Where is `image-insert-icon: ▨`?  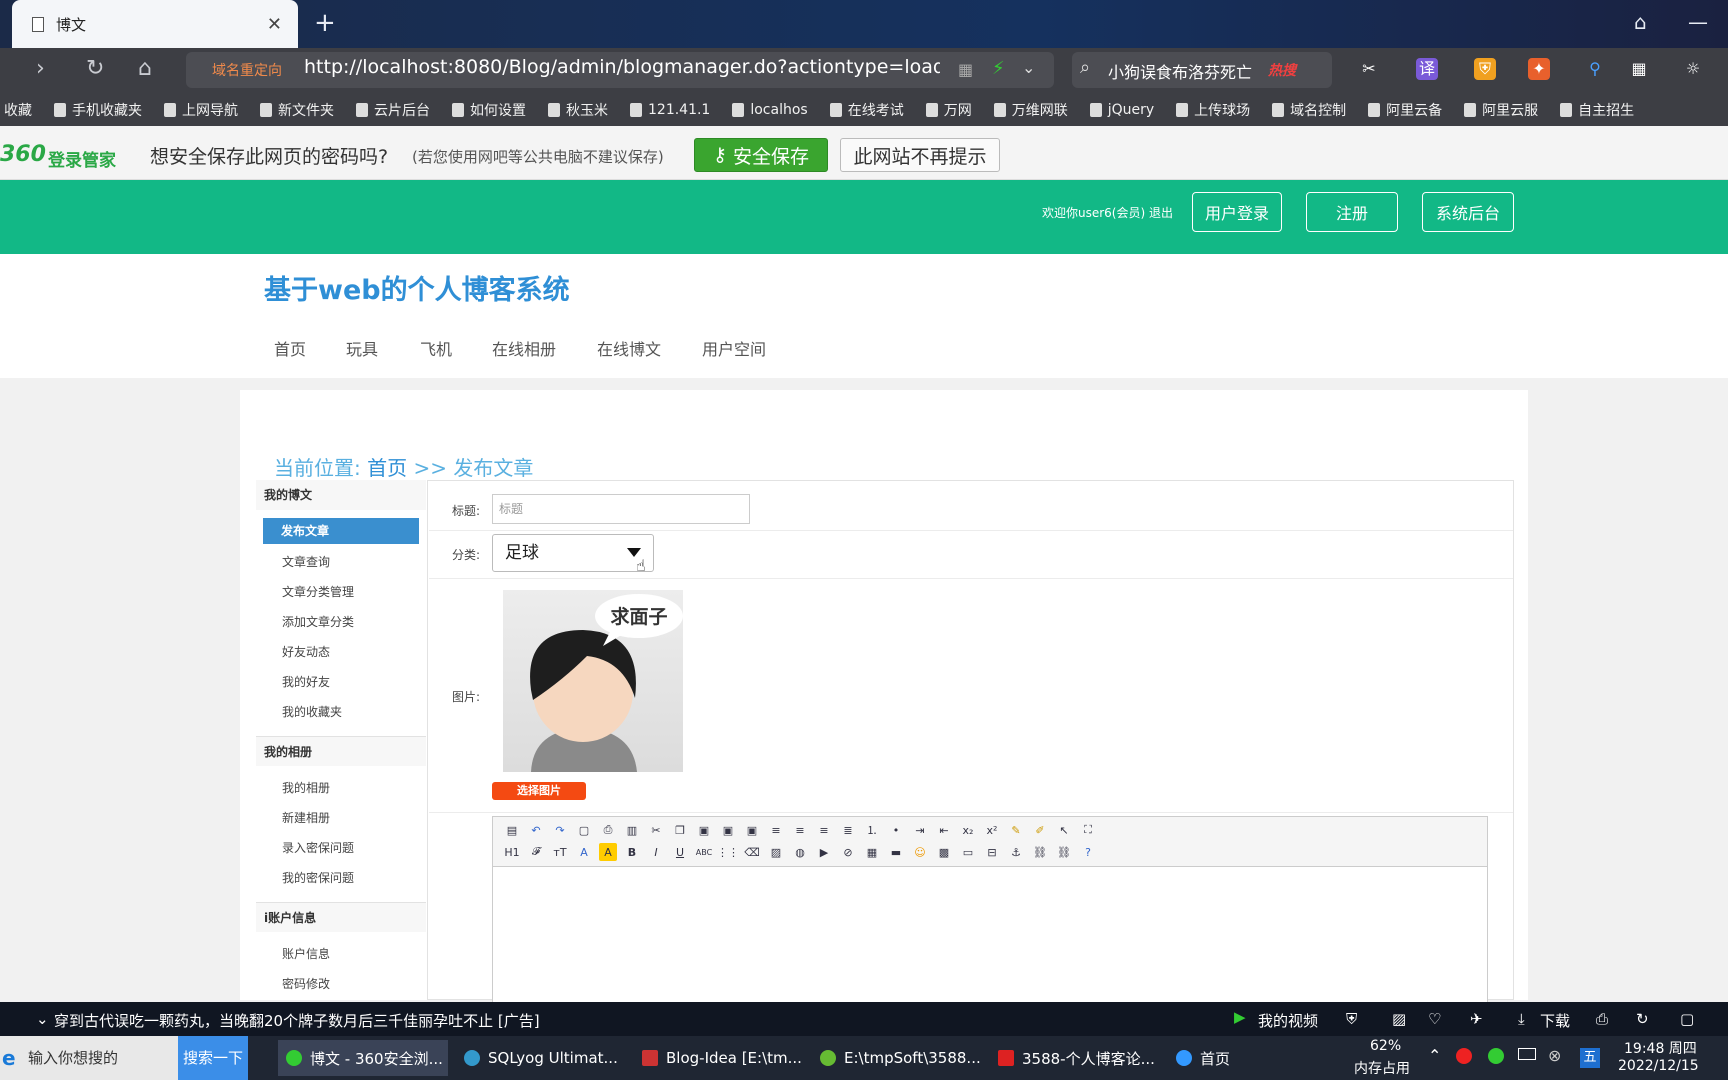
image-insert-icon: ▨ is located at coordinates (776, 852).